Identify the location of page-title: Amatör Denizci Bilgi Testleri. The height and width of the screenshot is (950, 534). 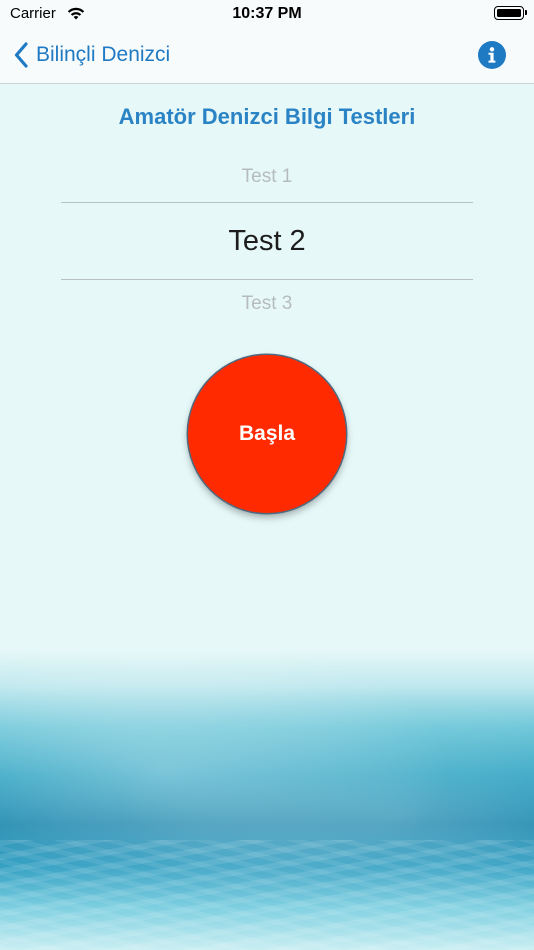
(267, 116).